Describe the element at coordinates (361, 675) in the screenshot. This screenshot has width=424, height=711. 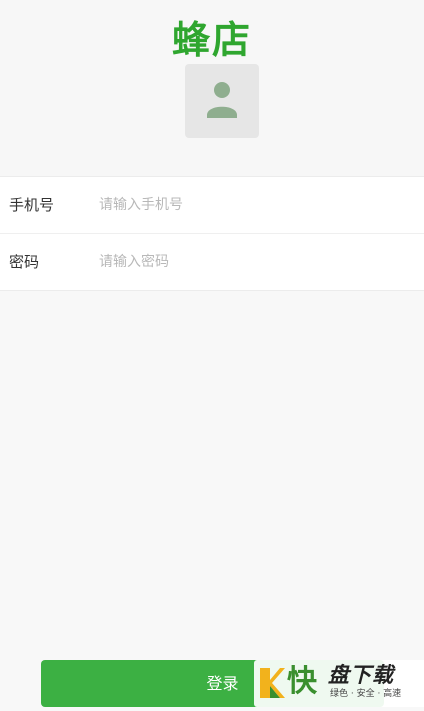
I see `watermark-name: 盘下载` at that location.